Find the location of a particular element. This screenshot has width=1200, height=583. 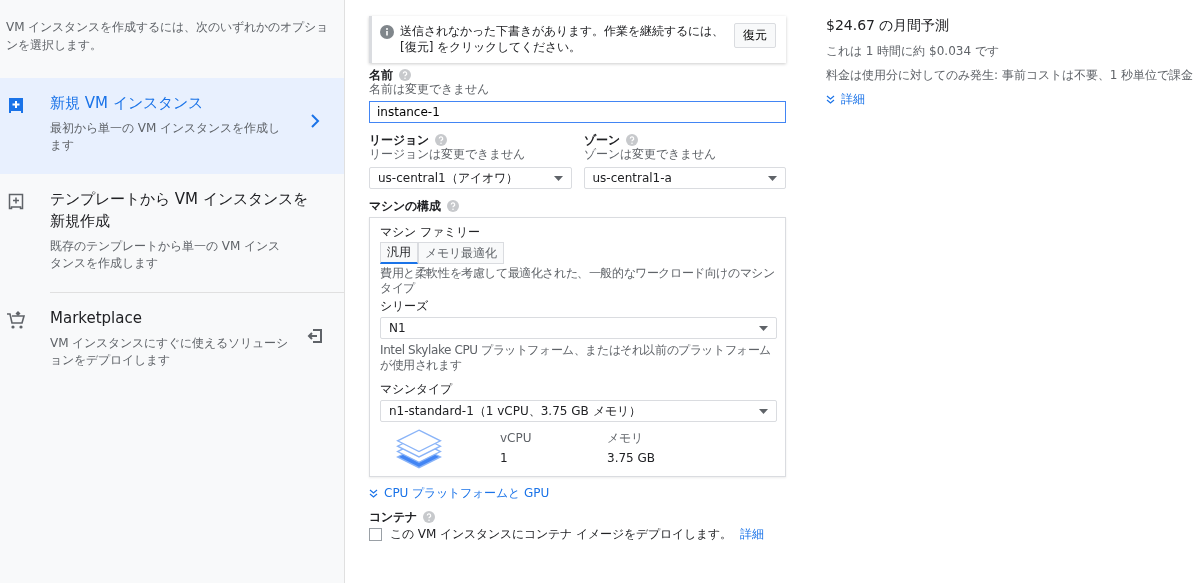

sidebar-option: 新規 VM インスタンス 最初から単一の VM インスタンスを作成します is located at coordinates (172, 126).